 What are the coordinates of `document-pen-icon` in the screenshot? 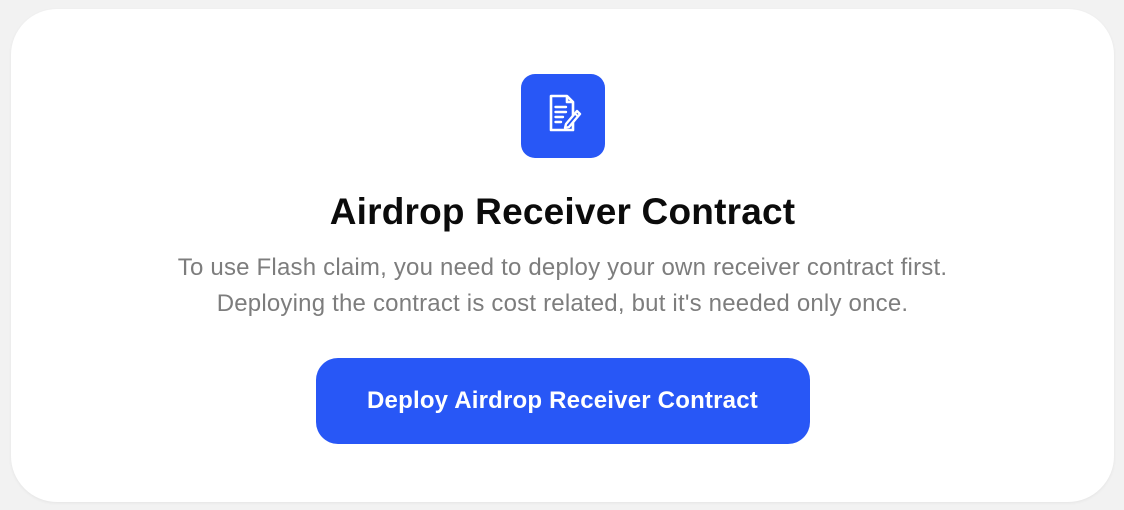 It's located at (563, 116).